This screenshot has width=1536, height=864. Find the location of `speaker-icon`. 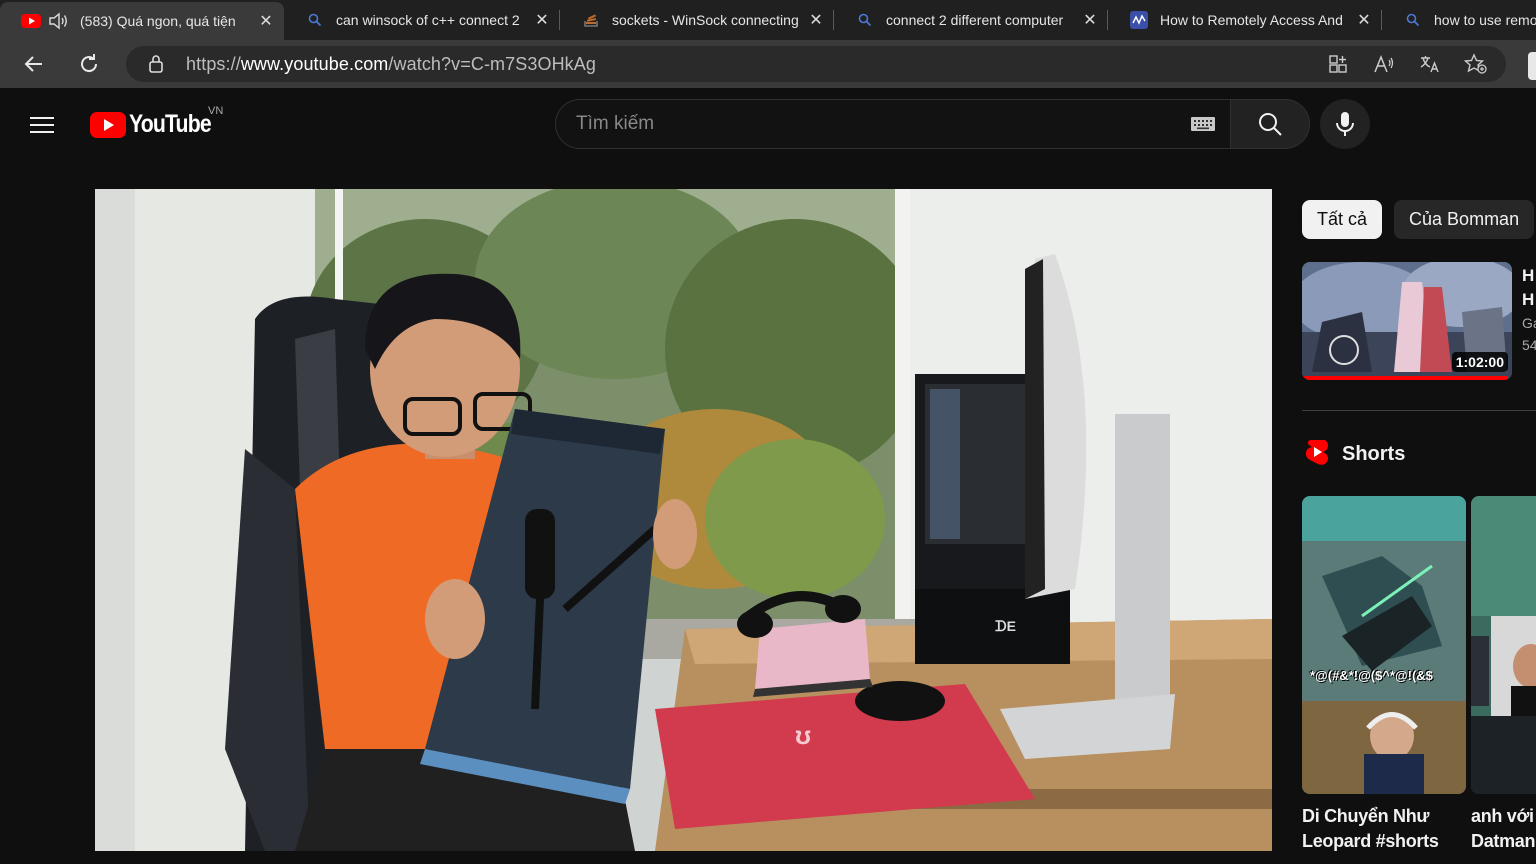

speaker-icon is located at coordinates (59, 21).